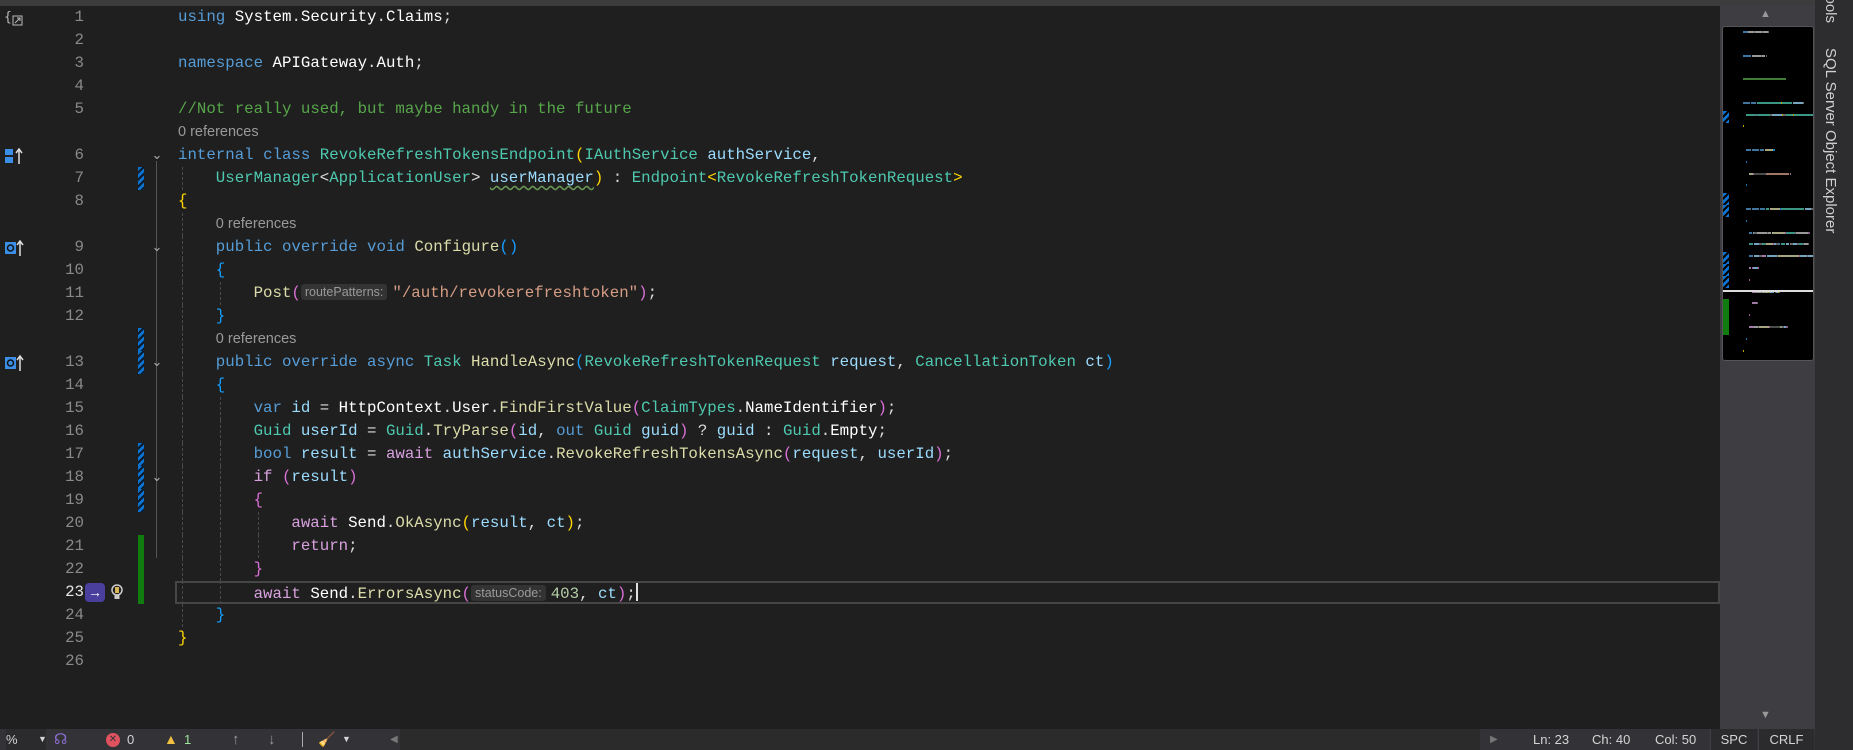 The width and height of the screenshot is (1853, 750). What do you see at coordinates (62, 661) in the screenshot?
I see `line-number: 26` at bounding box center [62, 661].